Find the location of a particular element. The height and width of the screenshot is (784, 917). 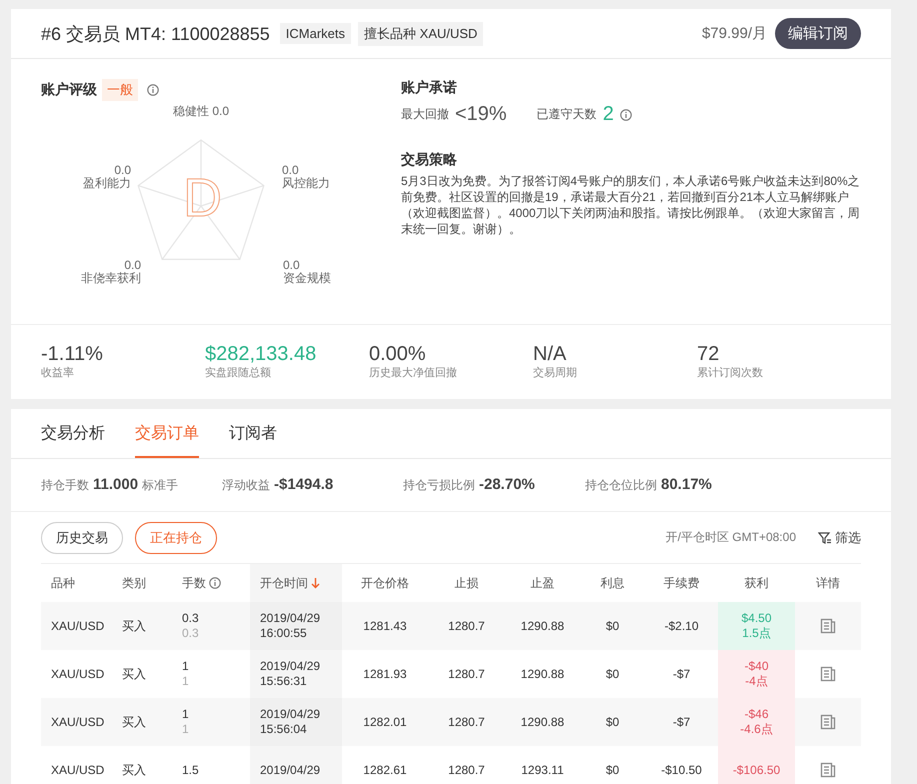

label: 持仓仓位比例 is located at coordinates (621, 485).